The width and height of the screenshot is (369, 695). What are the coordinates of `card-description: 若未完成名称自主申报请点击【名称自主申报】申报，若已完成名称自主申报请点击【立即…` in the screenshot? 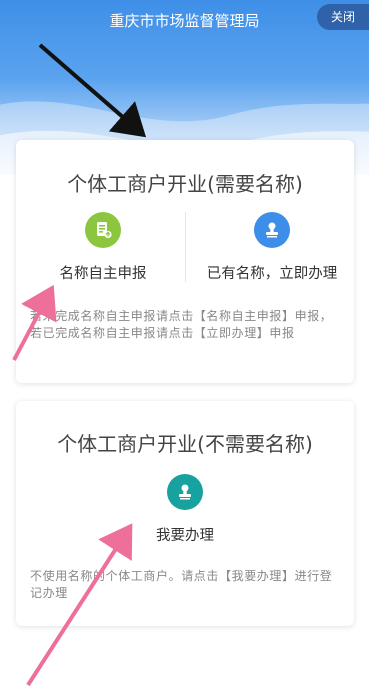 It's located at (181, 324).